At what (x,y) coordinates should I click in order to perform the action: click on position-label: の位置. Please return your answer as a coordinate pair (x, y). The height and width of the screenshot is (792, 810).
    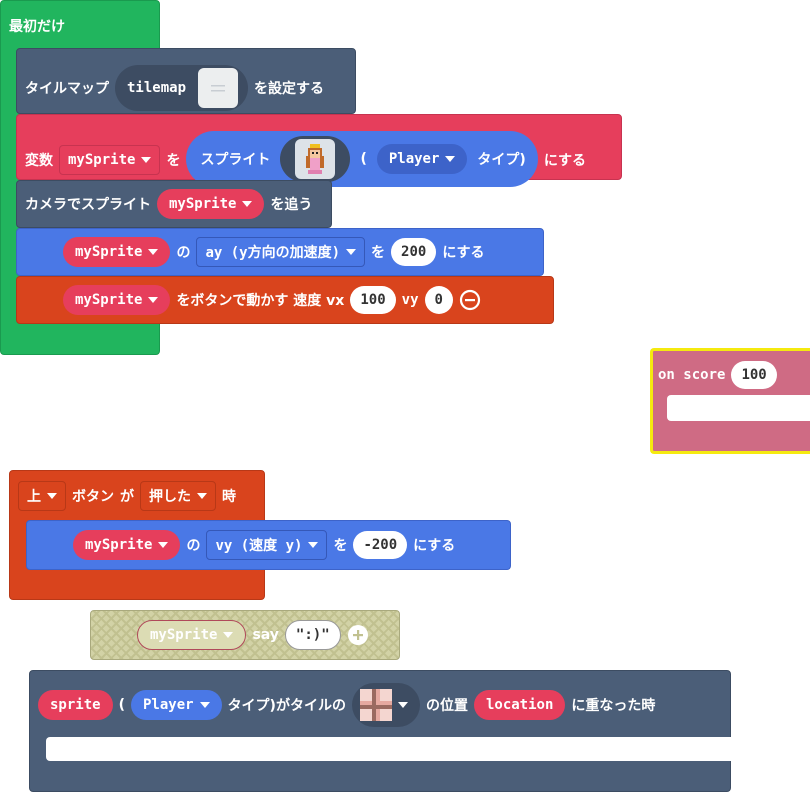
    Looking at the image, I should click on (446, 706).